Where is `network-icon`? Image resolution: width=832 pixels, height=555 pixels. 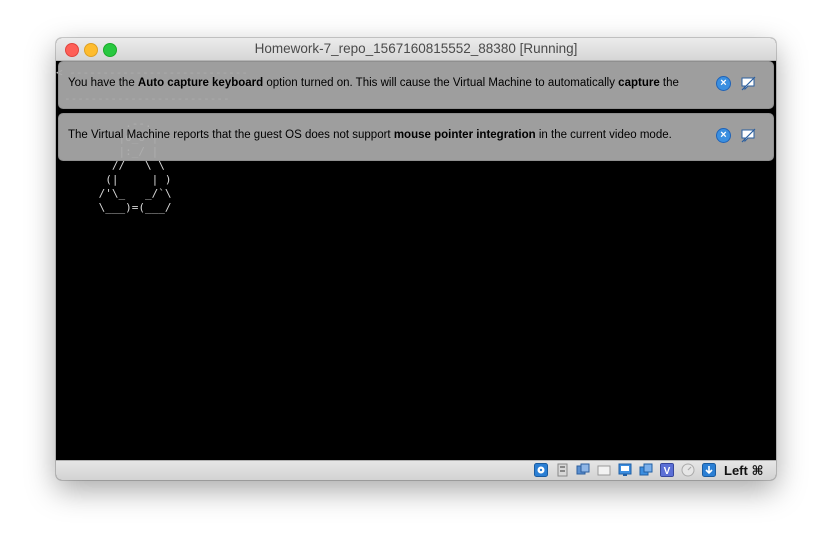 network-icon is located at coordinates (604, 470).